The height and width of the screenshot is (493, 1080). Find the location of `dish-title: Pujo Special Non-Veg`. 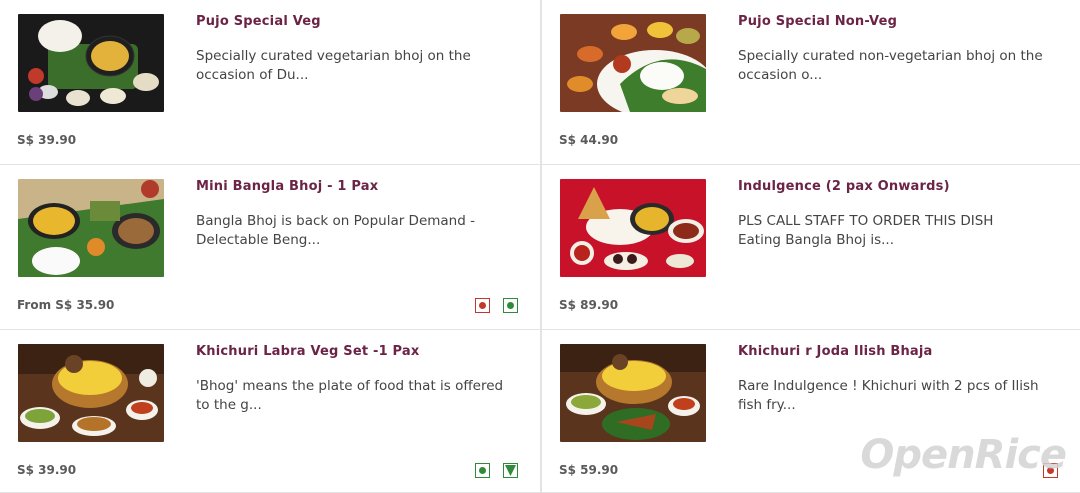

dish-title: Pujo Special Non-Veg is located at coordinates (817, 21).